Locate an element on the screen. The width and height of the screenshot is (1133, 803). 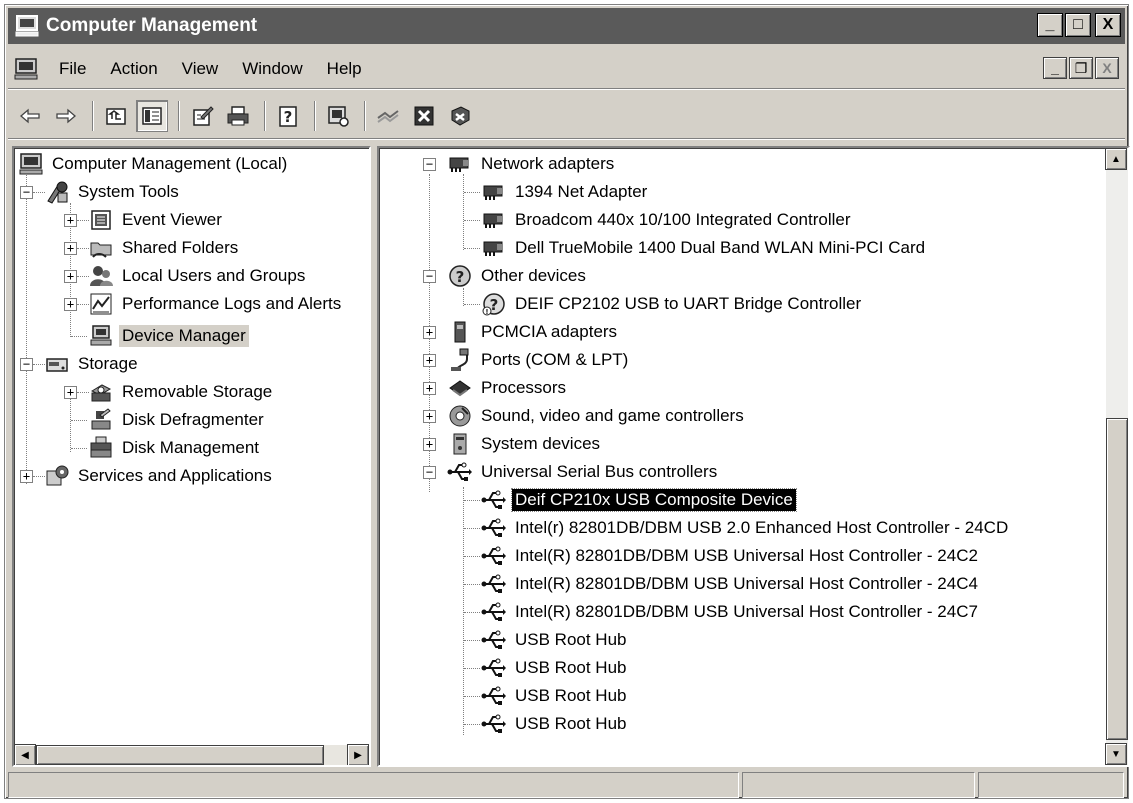
scroll-up-button: ▲ is located at coordinates (1116, 159).